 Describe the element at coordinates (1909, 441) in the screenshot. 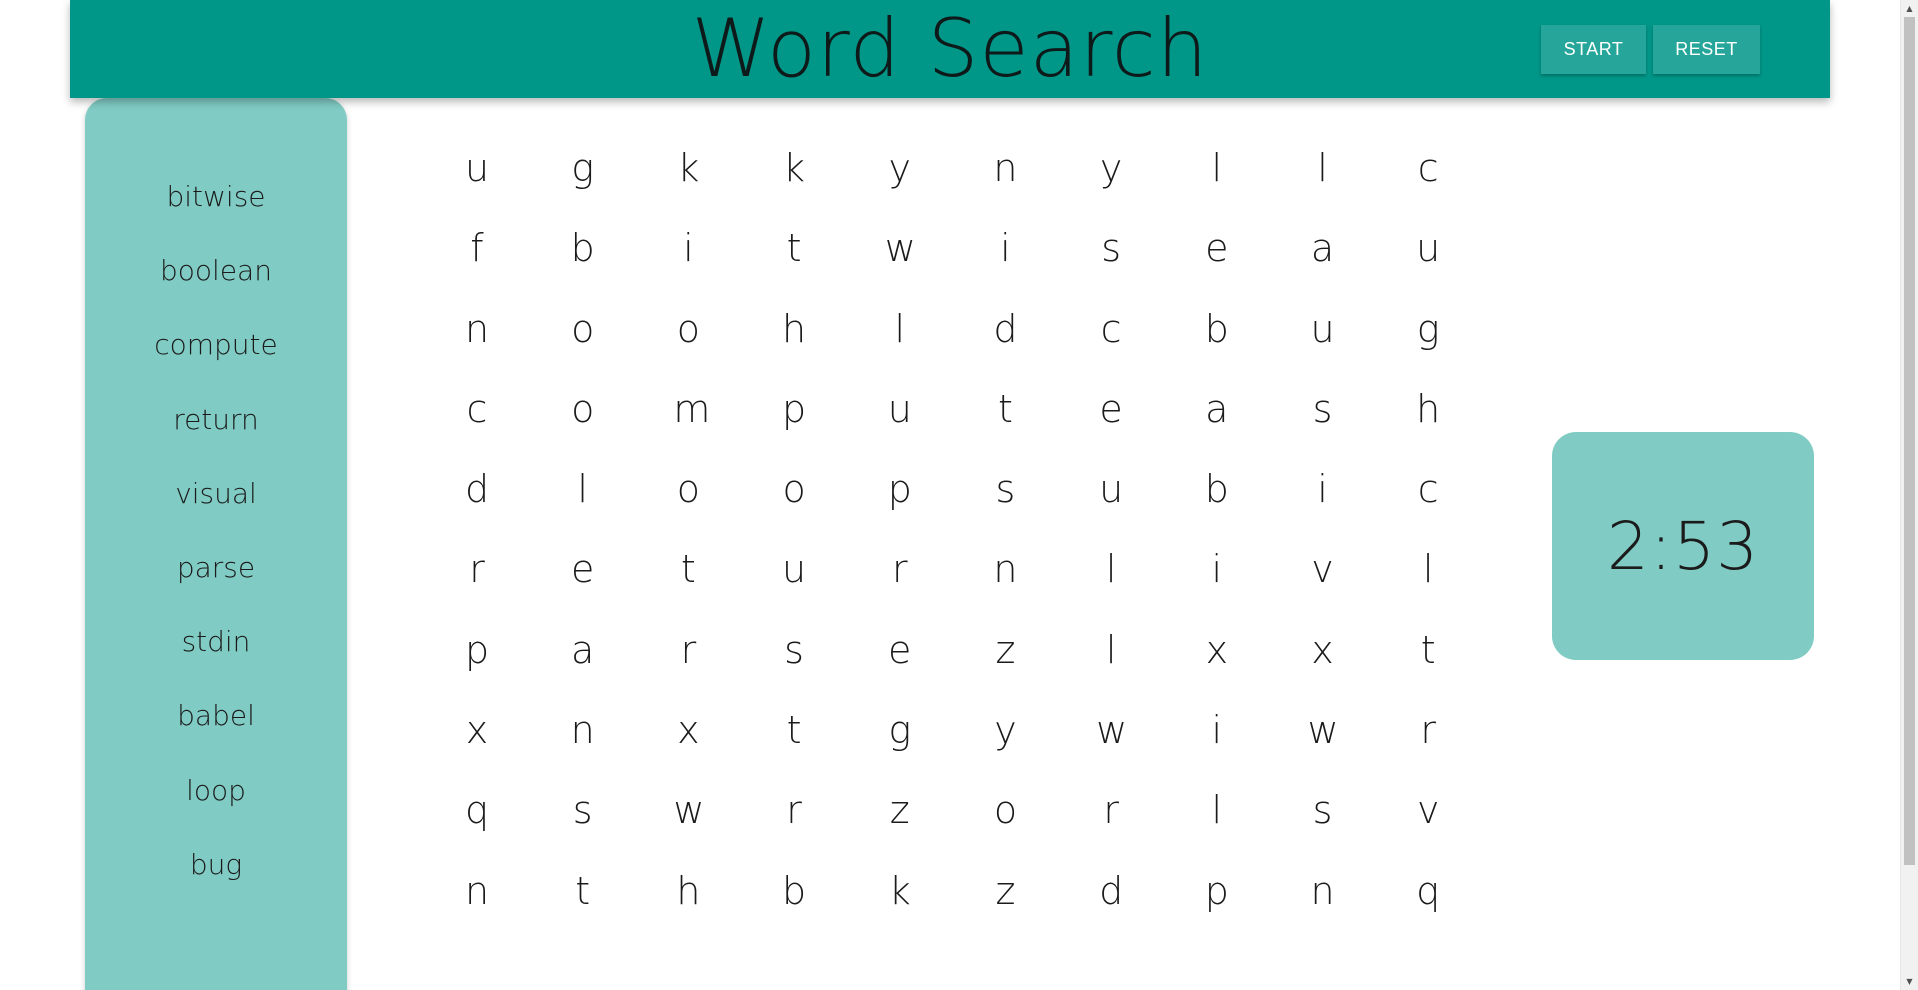

I see `scrollbar-thumb` at that location.